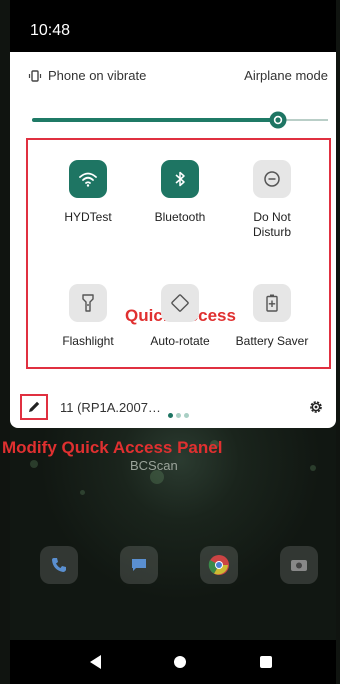 The image size is (340, 684). I want to click on tile-bluetooth: Bluetooth, so click(180, 192).